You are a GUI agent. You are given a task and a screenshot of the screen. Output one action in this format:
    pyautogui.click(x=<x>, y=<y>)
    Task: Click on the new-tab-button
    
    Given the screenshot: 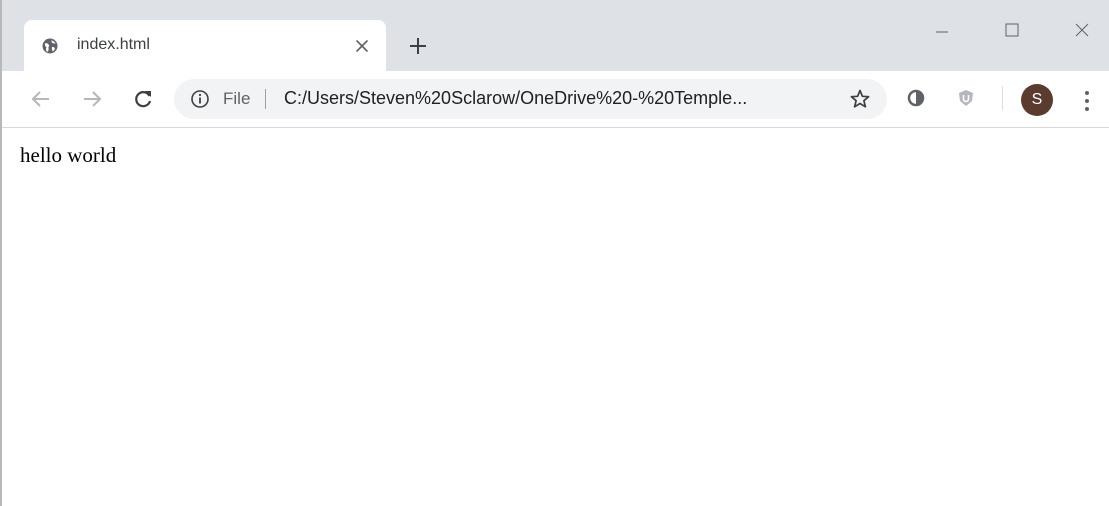 What is the action you would take?
    pyautogui.click(x=418, y=46)
    